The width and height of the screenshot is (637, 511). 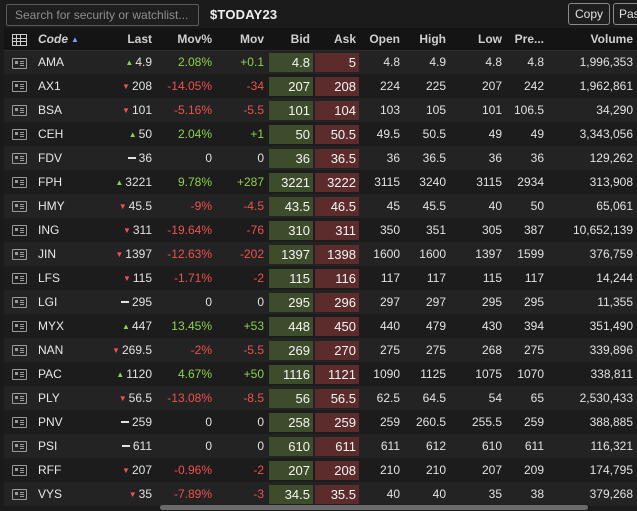 What do you see at coordinates (589, 14) in the screenshot?
I see `copy-button: Copy` at bounding box center [589, 14].